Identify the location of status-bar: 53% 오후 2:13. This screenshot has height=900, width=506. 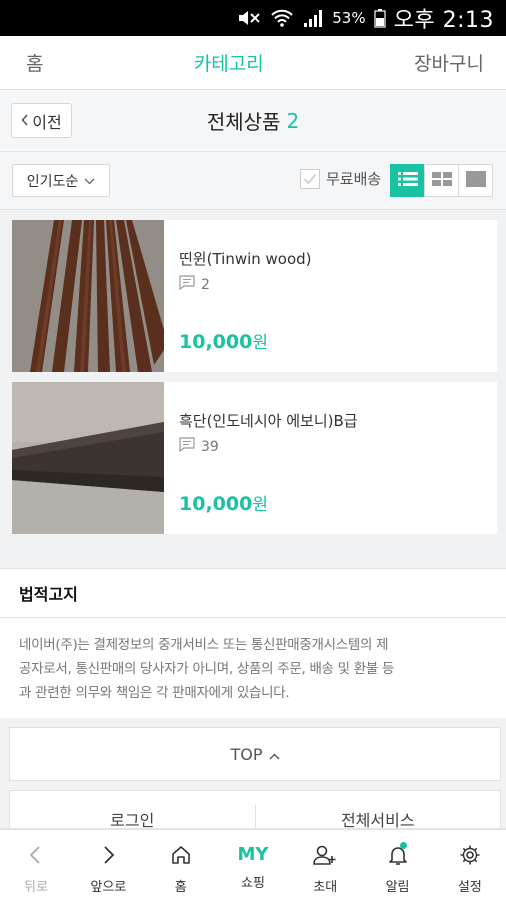
(253, 18).